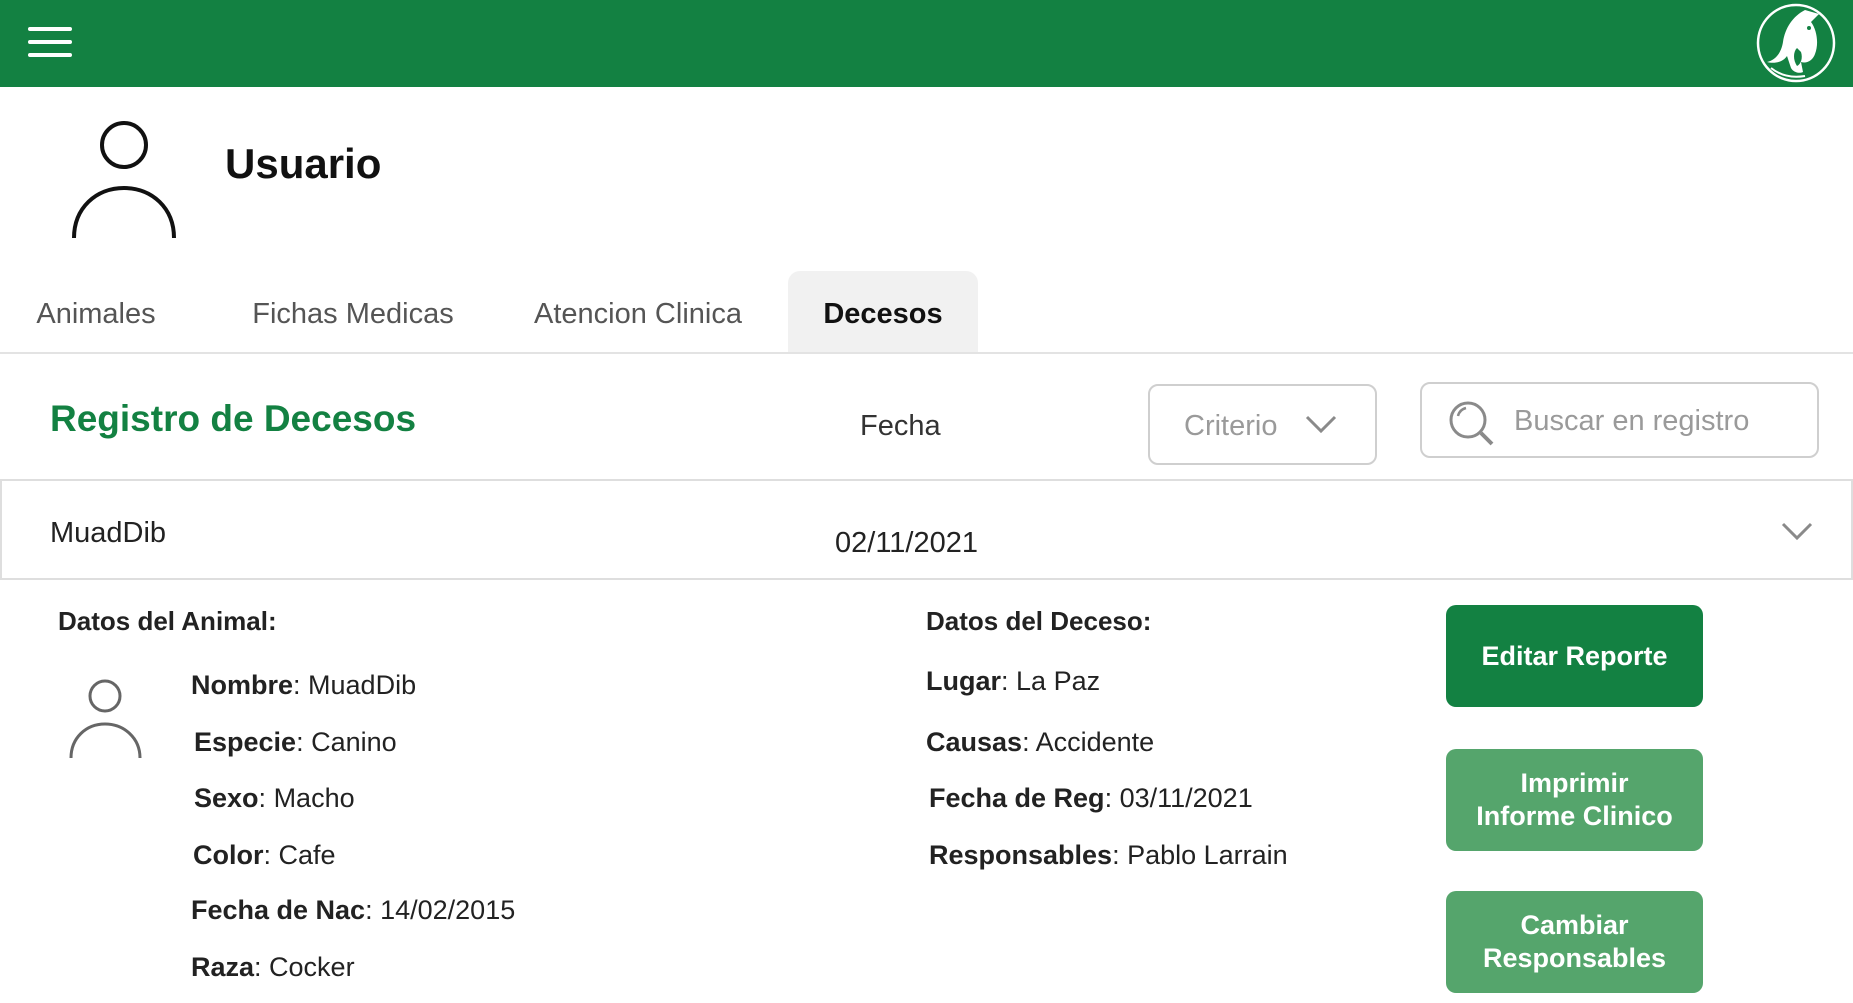 The width and height of the screenshot is (1853, 1003). What do you see at coordinates (1040, 742) in the screenshot?
I see `deceso-field-causas: Causas: Accidente` at bounding box center [1040, 742].